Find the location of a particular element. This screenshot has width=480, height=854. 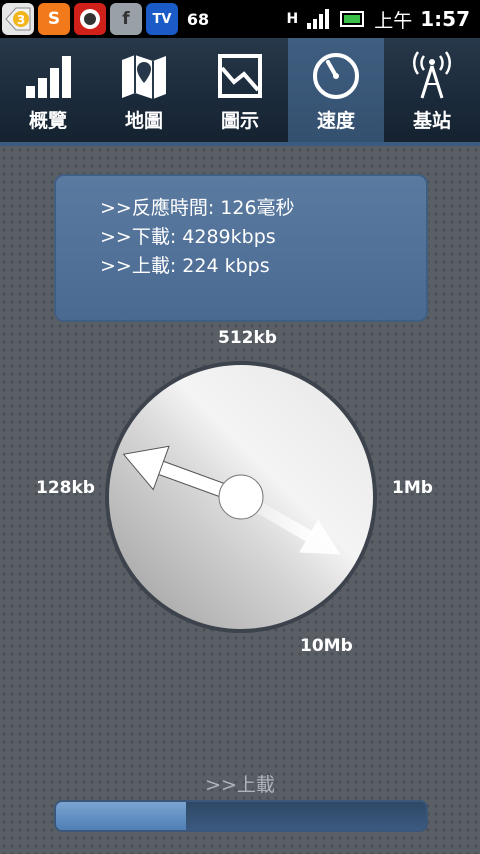

status-bar: 3 S f TV 68 H 上午 1:57 is located at coordinates (240, 19).